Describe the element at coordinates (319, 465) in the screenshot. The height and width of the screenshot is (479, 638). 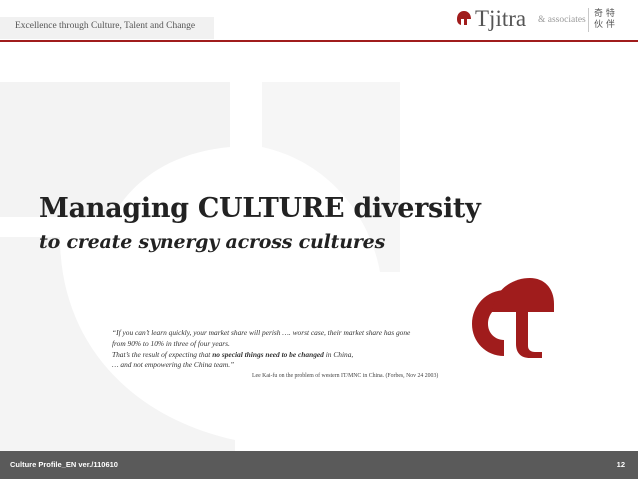
I see `footer-bar: Culture Profile_EN ver./110610 12` at that location.